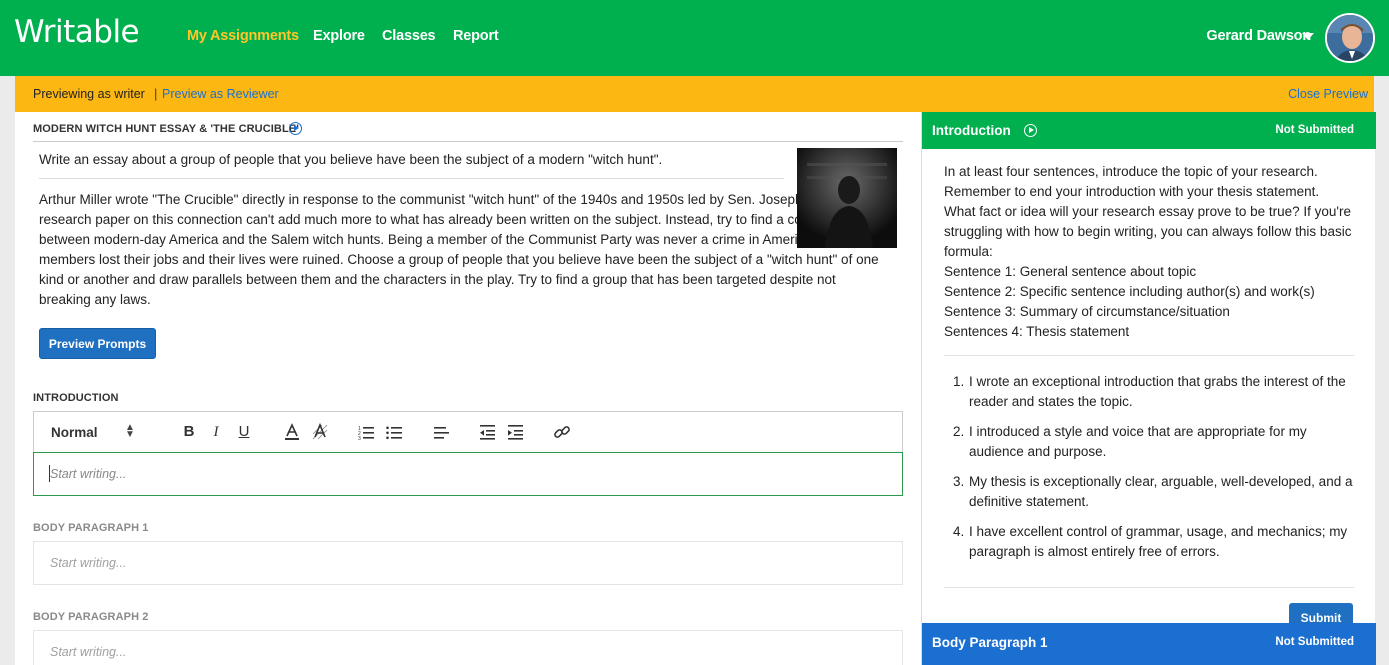 The image size is (1389, 665). I want to click on indent-icon, so click(515, 432).